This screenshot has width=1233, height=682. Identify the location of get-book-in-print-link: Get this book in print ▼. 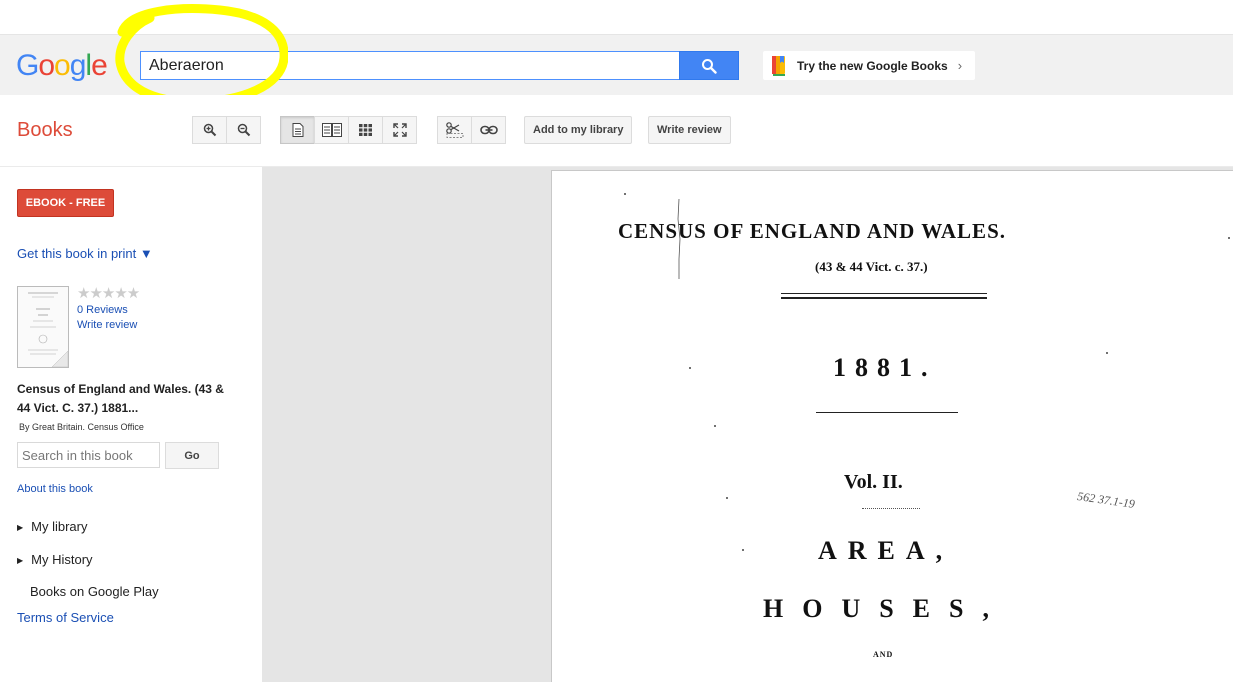
(85, 253).